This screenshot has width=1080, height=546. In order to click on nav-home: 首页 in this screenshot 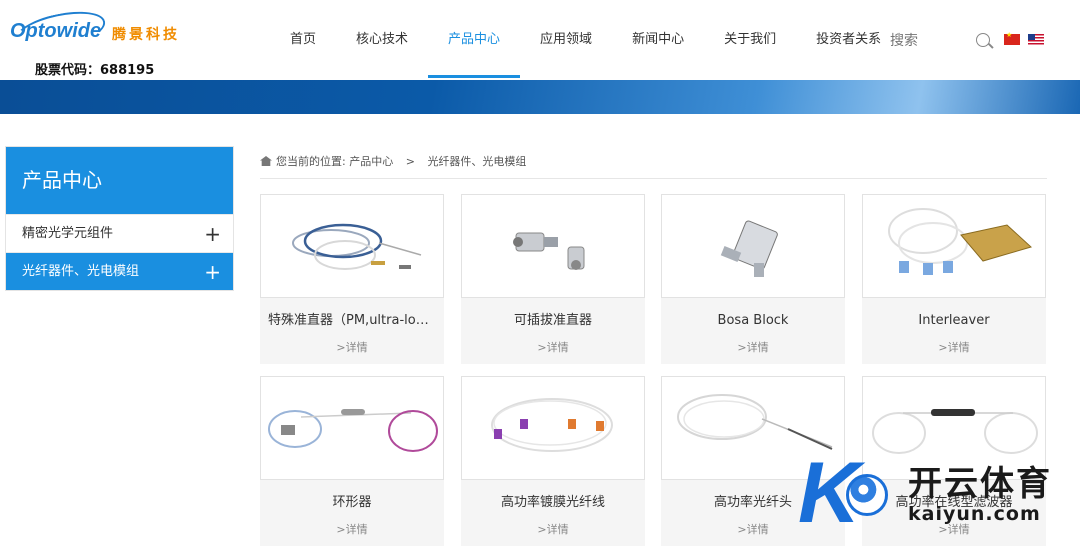, I will do `click(303, 40)`.